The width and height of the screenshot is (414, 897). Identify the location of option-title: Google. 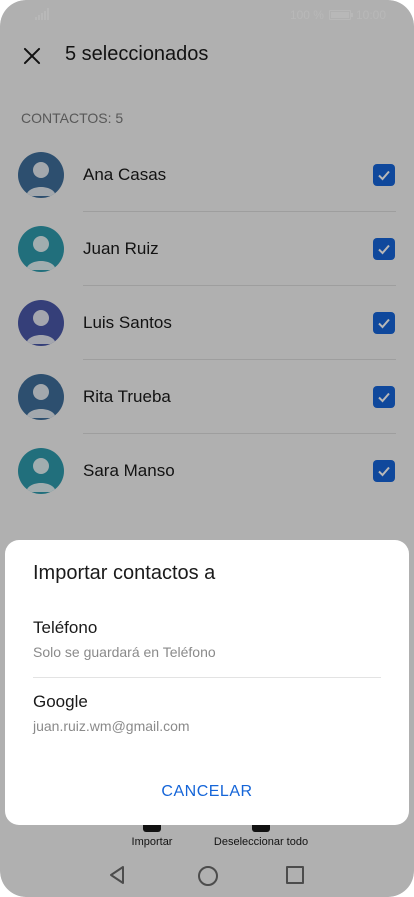
(60, 701).